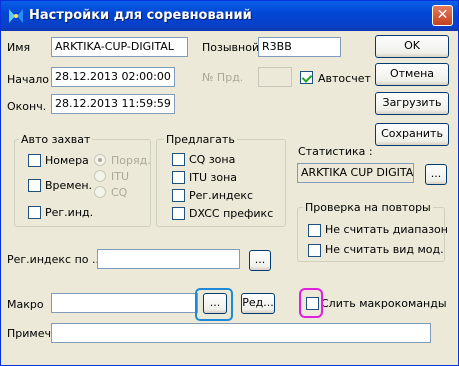 Image resolution: width=459 pixels, height=366 pixels. I want to click on reg-index-label: Рег.индекс, so click(221, 195).